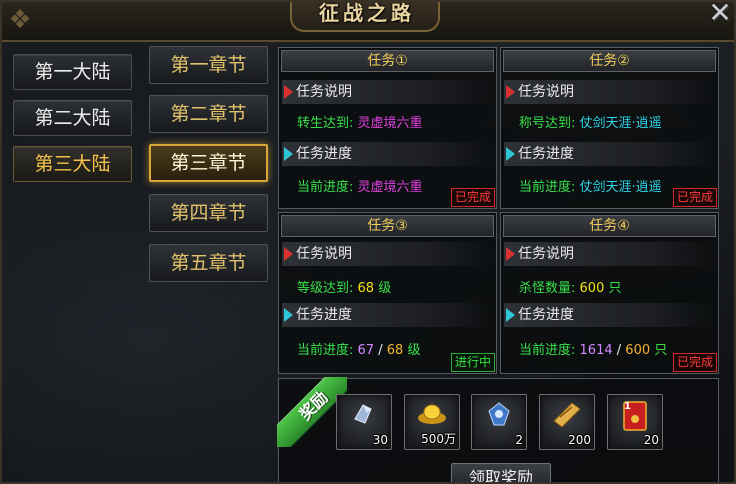 The image size is (736, 484). I want to click on reward-item-3: 2, so click(499, 422).